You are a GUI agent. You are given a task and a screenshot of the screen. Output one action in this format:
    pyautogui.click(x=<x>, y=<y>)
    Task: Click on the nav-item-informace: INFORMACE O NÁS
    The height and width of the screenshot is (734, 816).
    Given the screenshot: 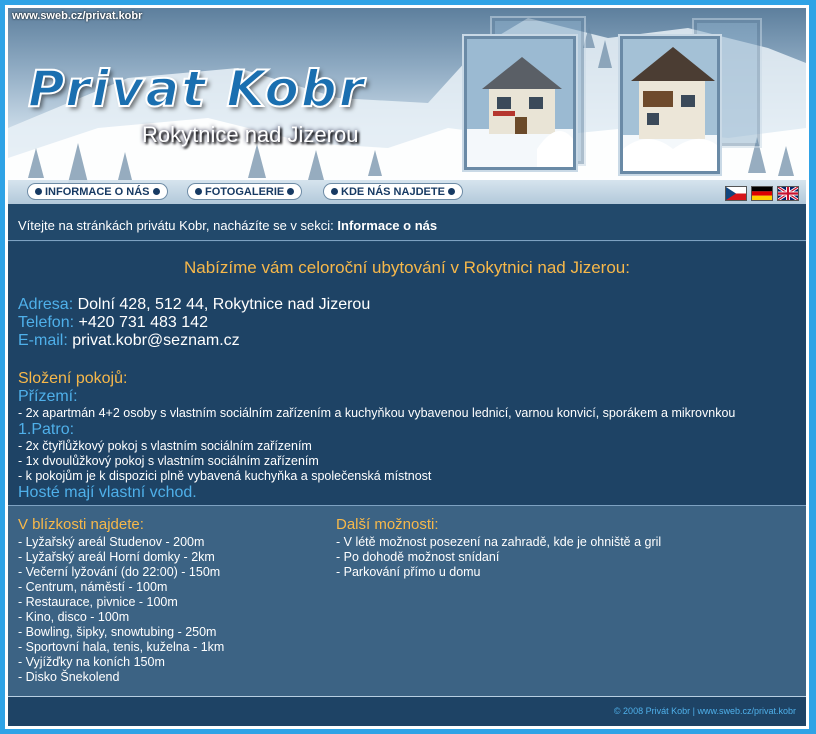 What is the action you would take?
    pyautogui.click(x=97, y=191)
    